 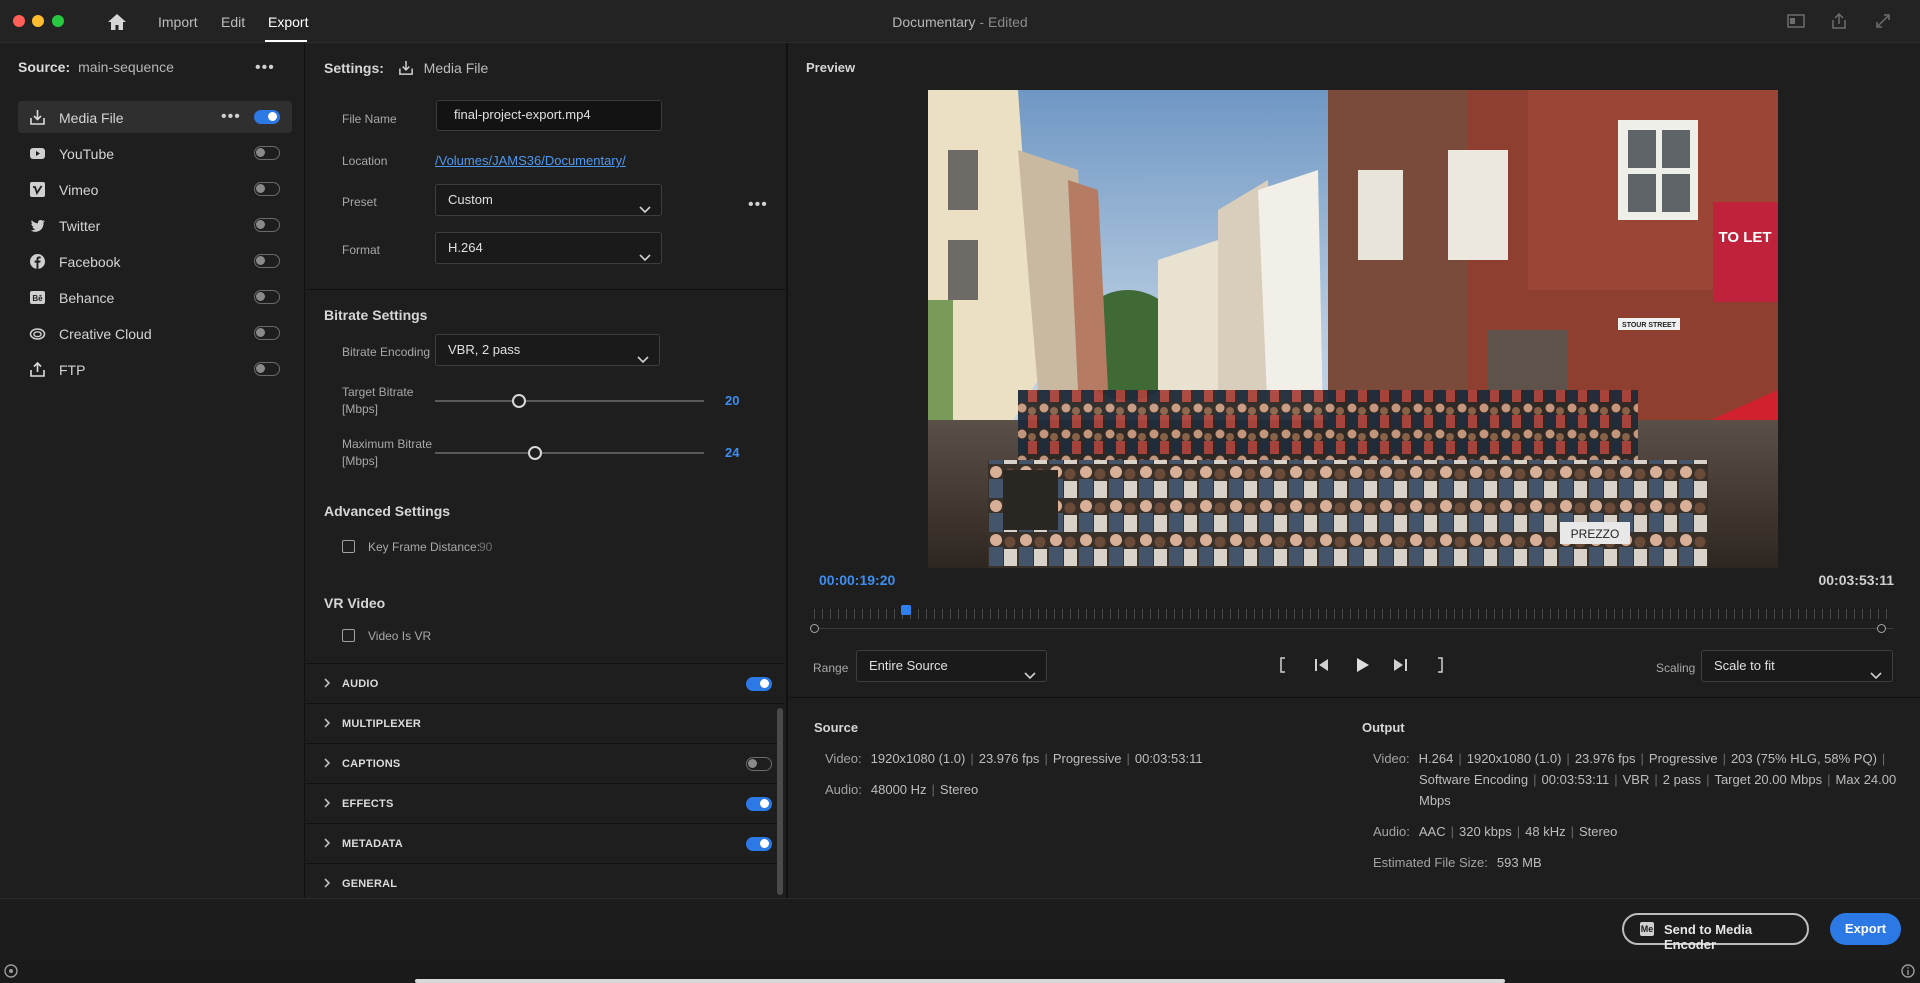 What do you see at coordinates (19, 21) in the screenshot?
I see `close-window-button` at bounding box center [19, 21].